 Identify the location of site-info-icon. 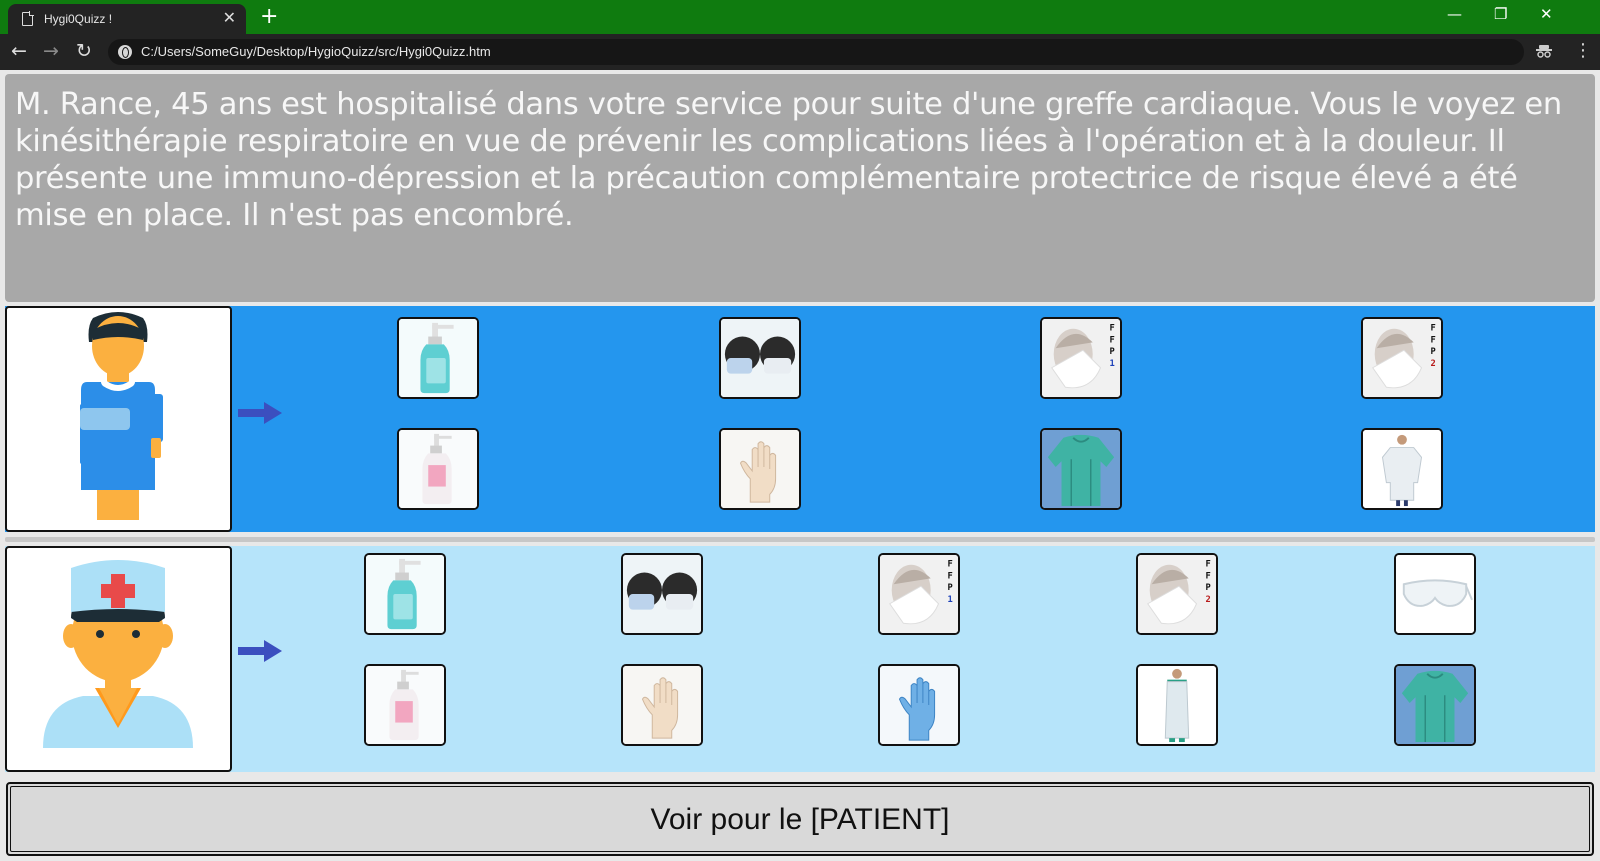
(125, 52).